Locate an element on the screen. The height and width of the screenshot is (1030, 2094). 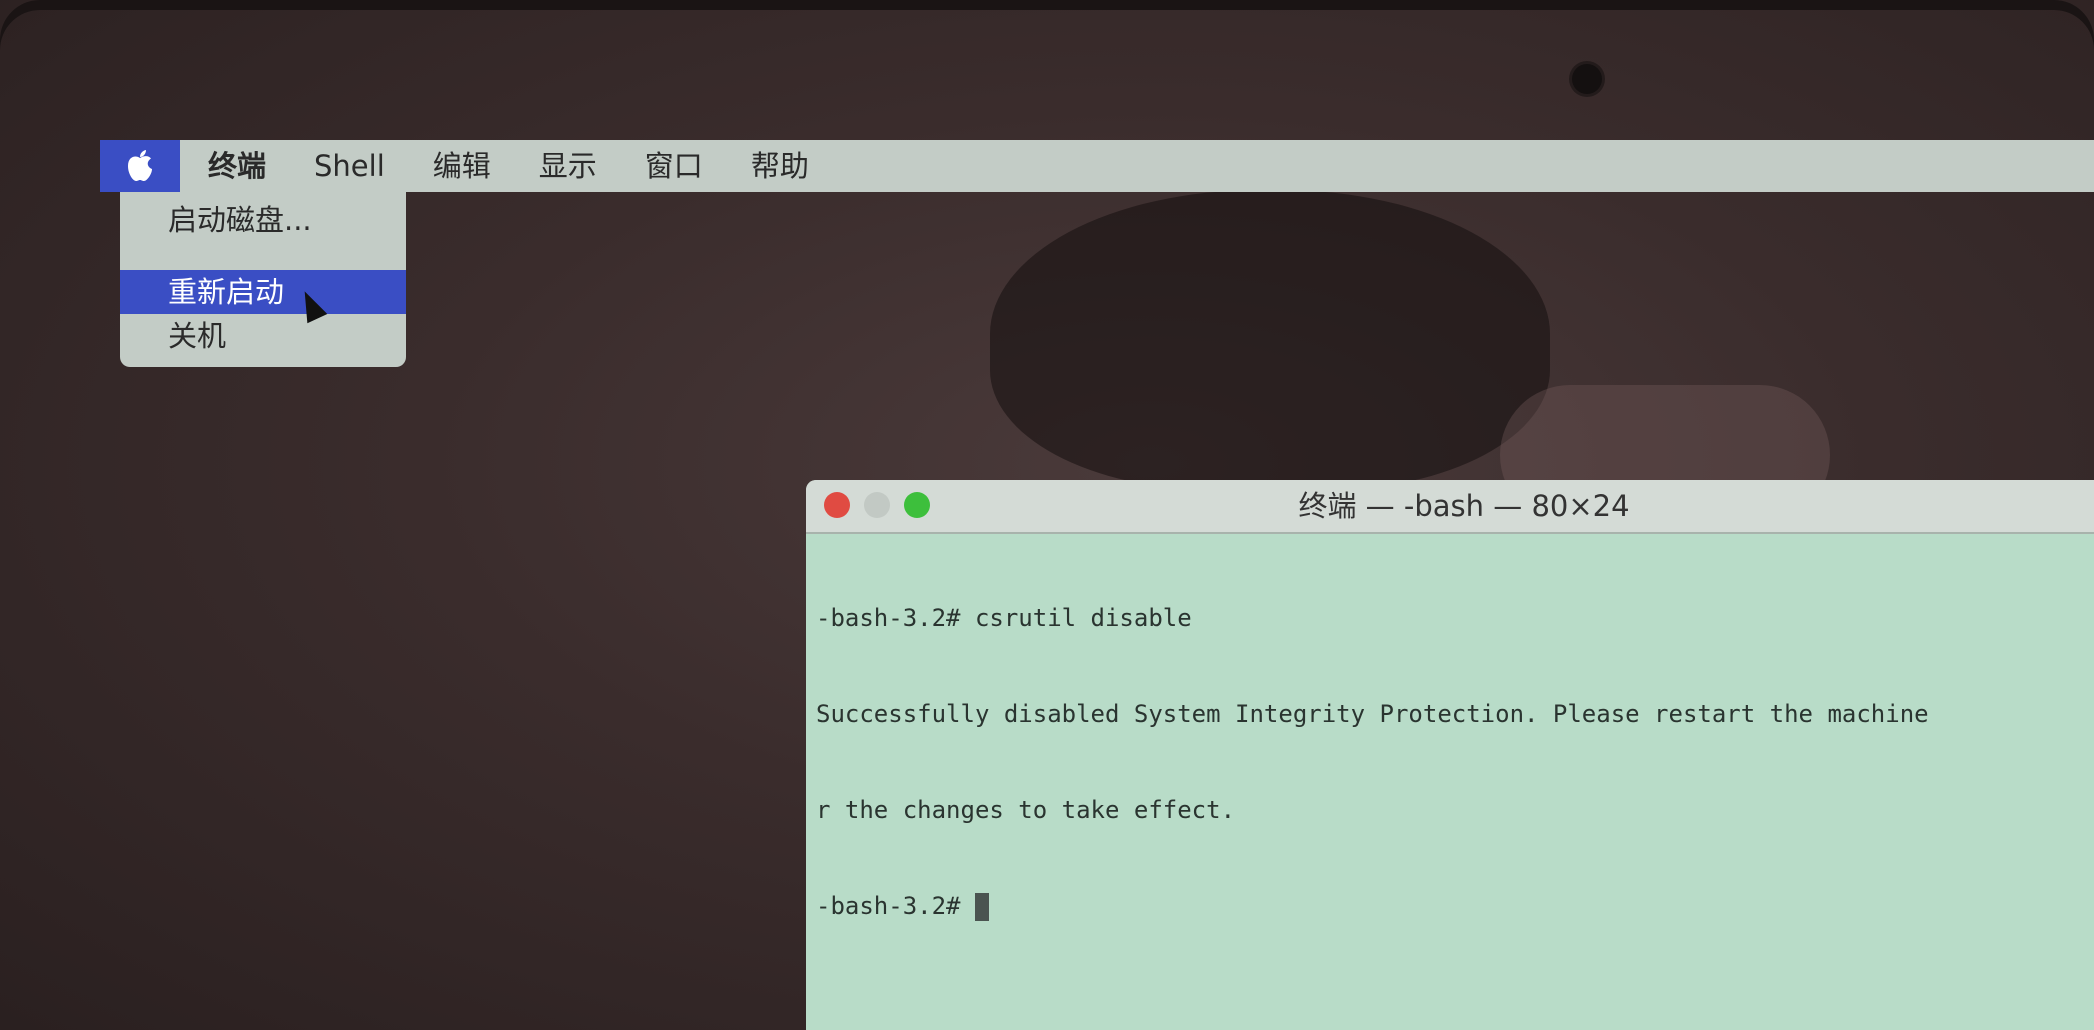
apple-icon is located at coordinates (140, 165).